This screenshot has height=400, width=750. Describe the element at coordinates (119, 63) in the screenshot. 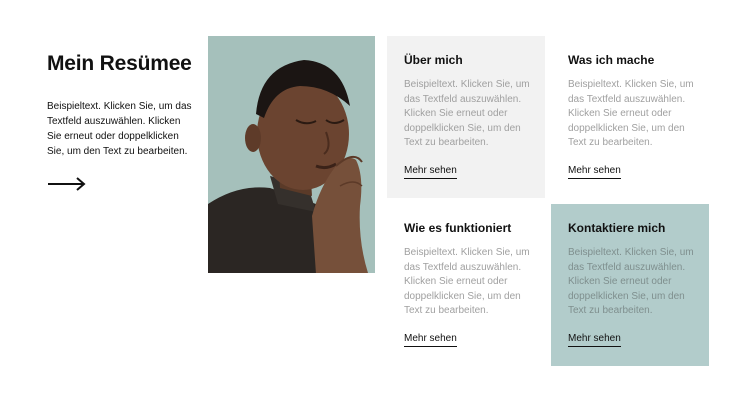

I see `page-title: Mein Resümee` at that location.